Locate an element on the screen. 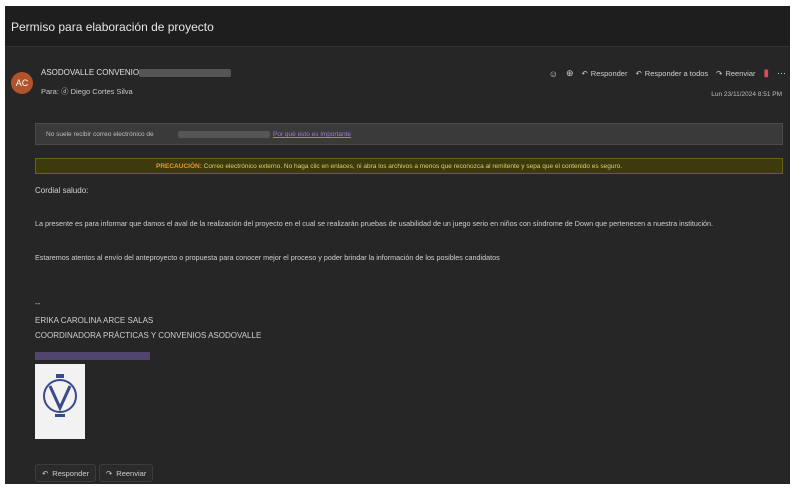  reply-all-button: ↶ Responder a todos is located at coordinates (671, 73).